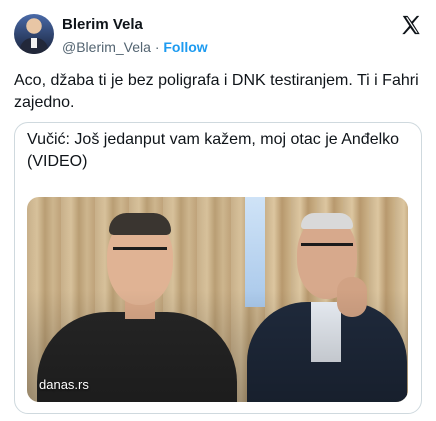 Image resolution: width=436 pixels, height=421 pixels. What do you see at coordinates (106, 47) in the screenshot?
I see `author-handle: @Blerim_Vela` at bounding box center [106, 47].